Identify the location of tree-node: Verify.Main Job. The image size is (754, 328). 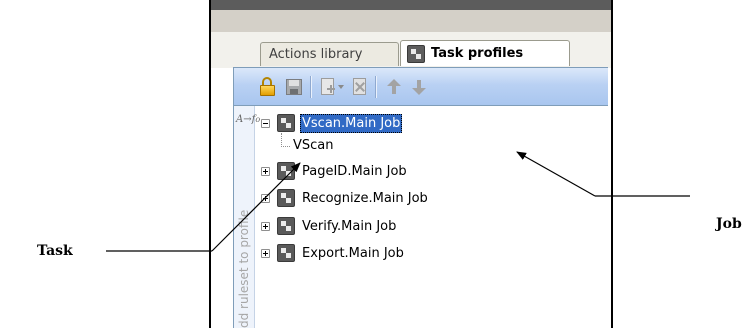
(425, 227).